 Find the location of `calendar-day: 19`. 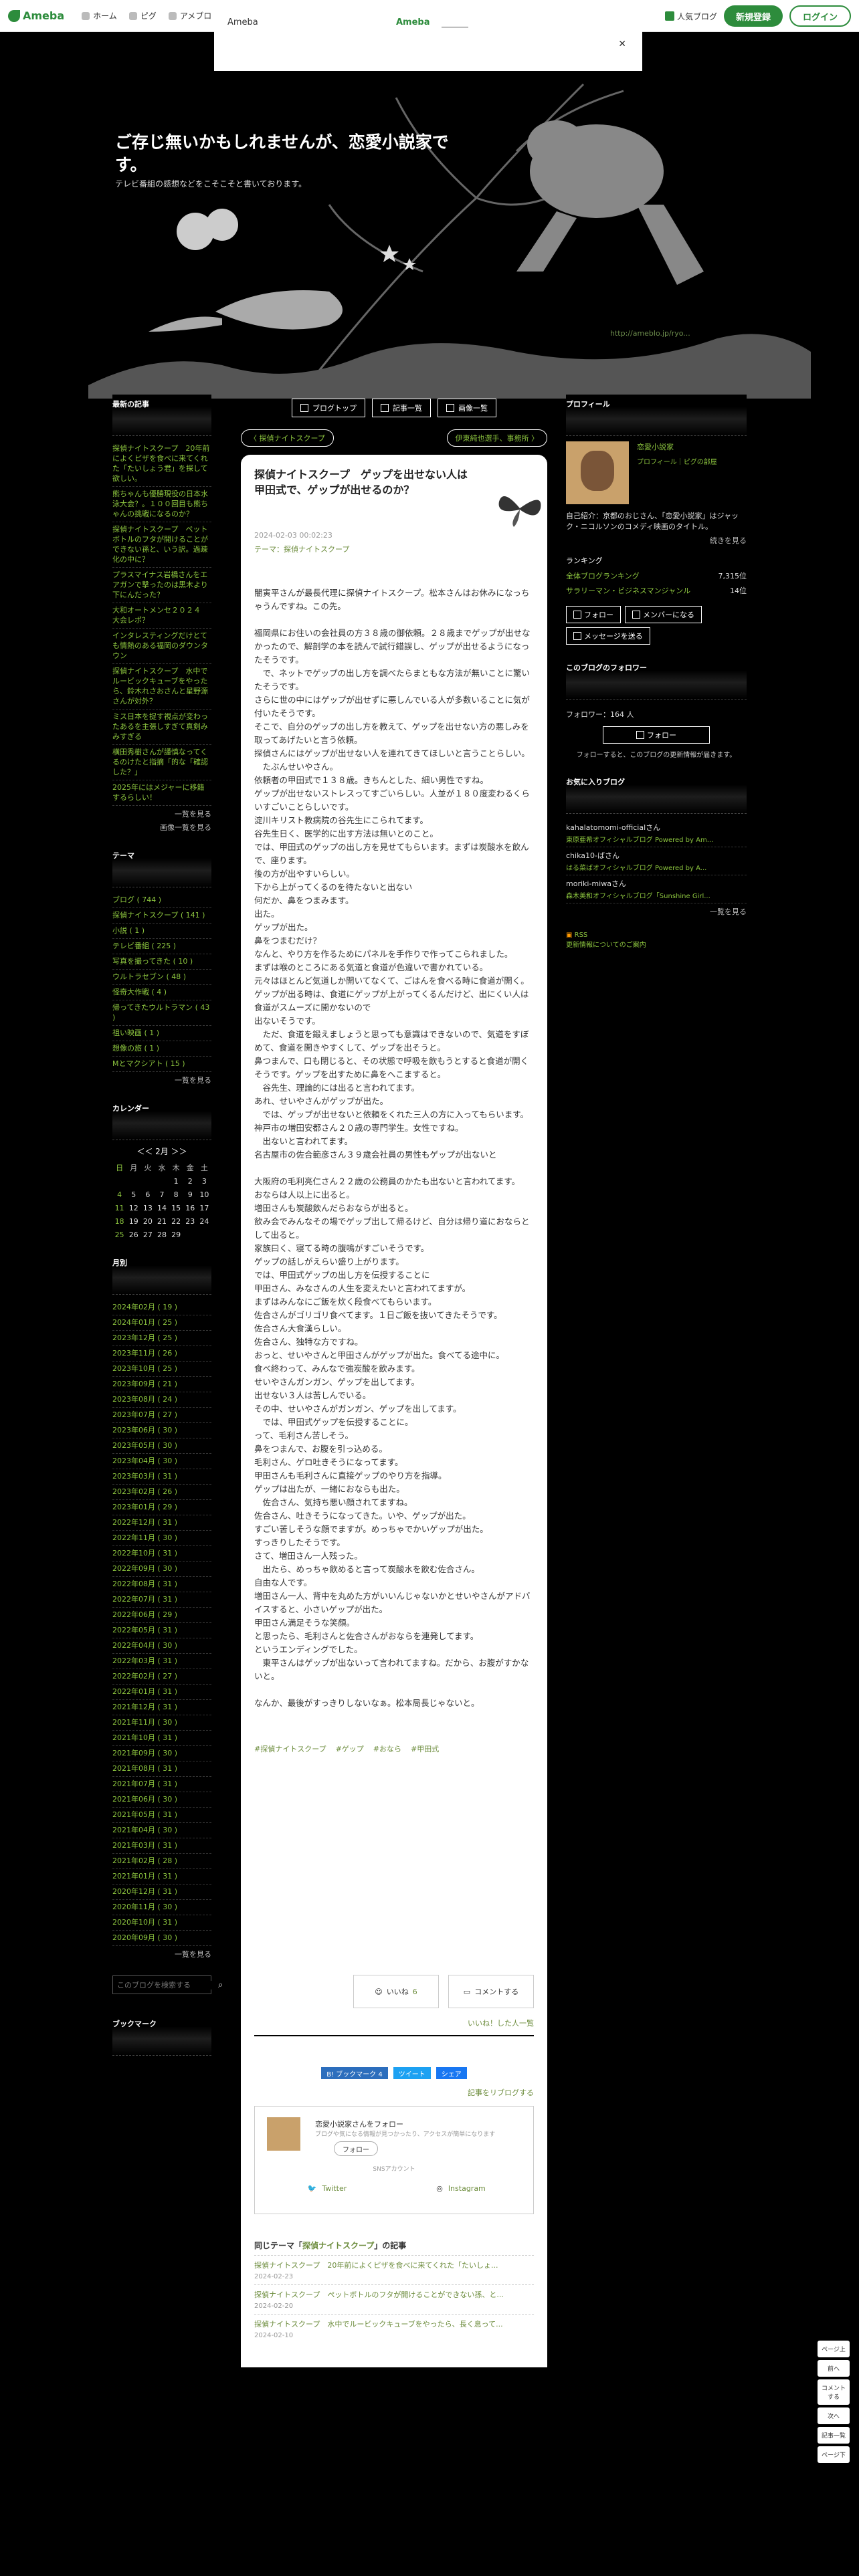

calendar-day: 19 is located at coordinates (133, 1221).